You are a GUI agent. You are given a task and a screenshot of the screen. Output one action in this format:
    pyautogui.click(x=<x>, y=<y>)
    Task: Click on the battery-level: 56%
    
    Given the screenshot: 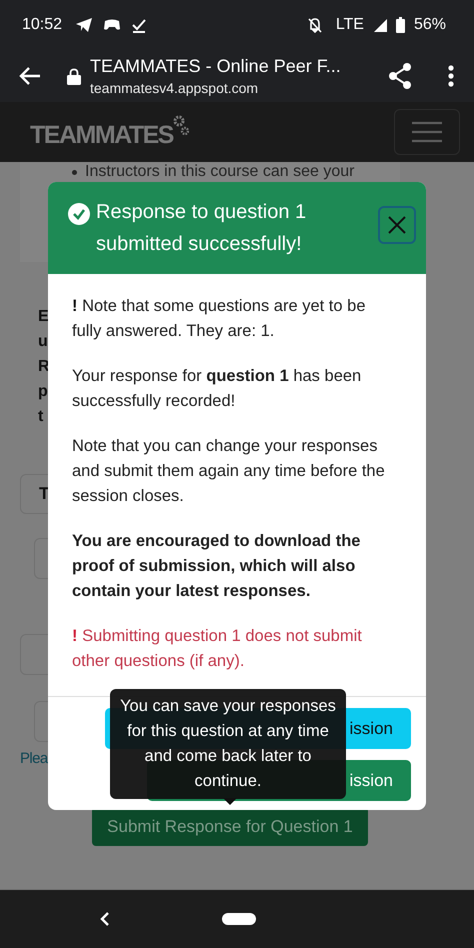 What is the action you would take?
    pyautogui.click(x=430, y=25)
    